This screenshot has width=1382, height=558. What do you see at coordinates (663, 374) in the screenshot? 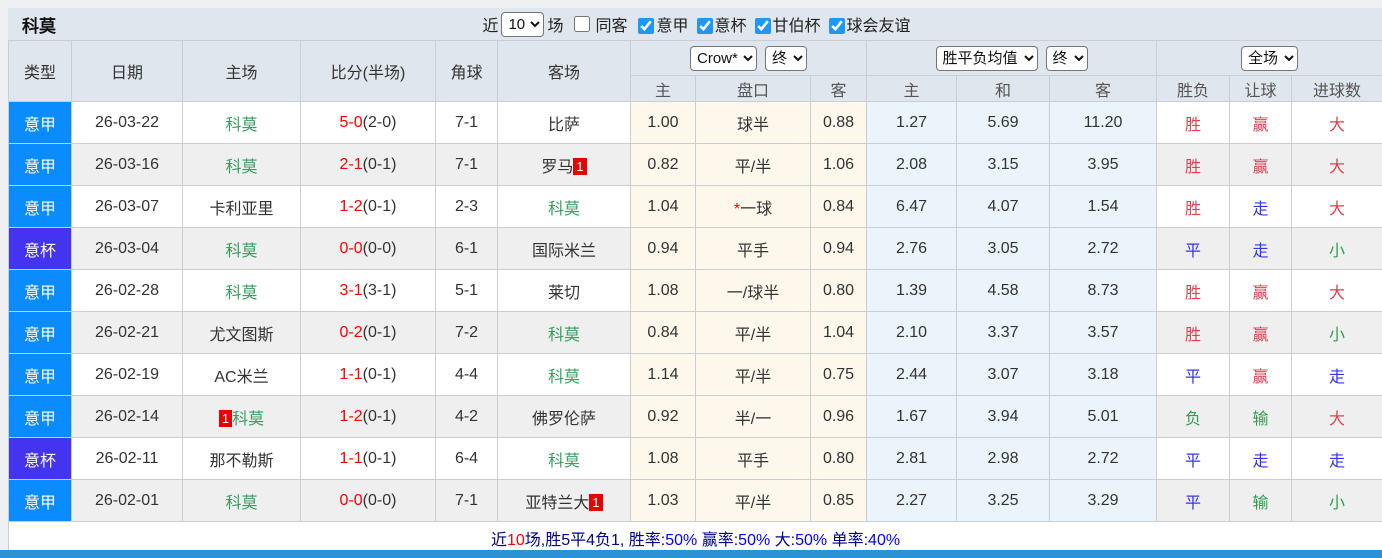
I see `odds-home: 1.14` at bounding box center [663, 374].